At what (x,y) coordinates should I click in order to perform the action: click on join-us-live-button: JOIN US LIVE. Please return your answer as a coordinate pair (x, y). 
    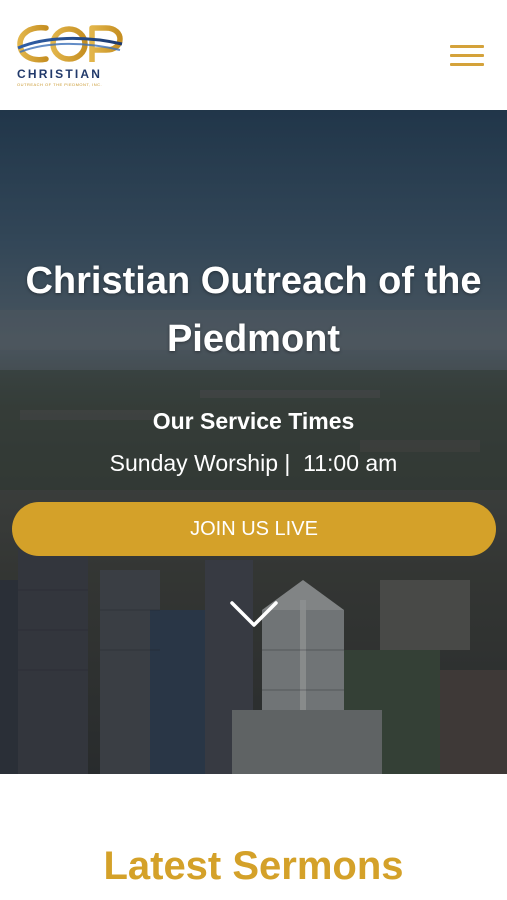
    Looking at the image, I should click on (254, 529).